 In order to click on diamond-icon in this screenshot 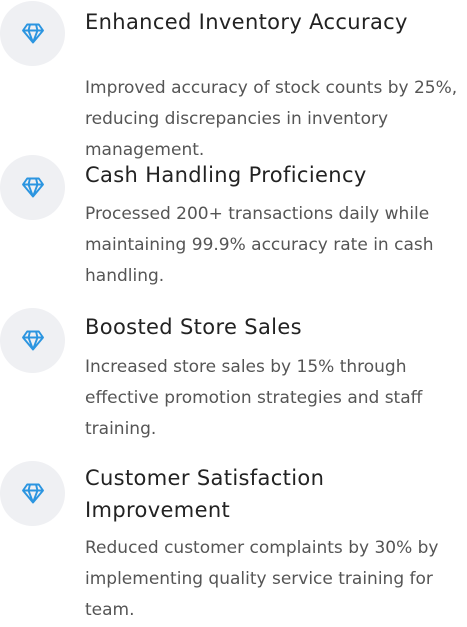, I will do `click(32, 493)`.